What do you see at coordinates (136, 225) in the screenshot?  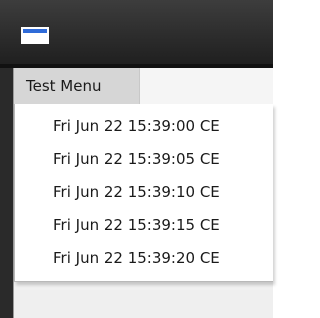 I see `menu-item: Fri Jun 22 15:39:15 CE` at bounding box center [136, 225].